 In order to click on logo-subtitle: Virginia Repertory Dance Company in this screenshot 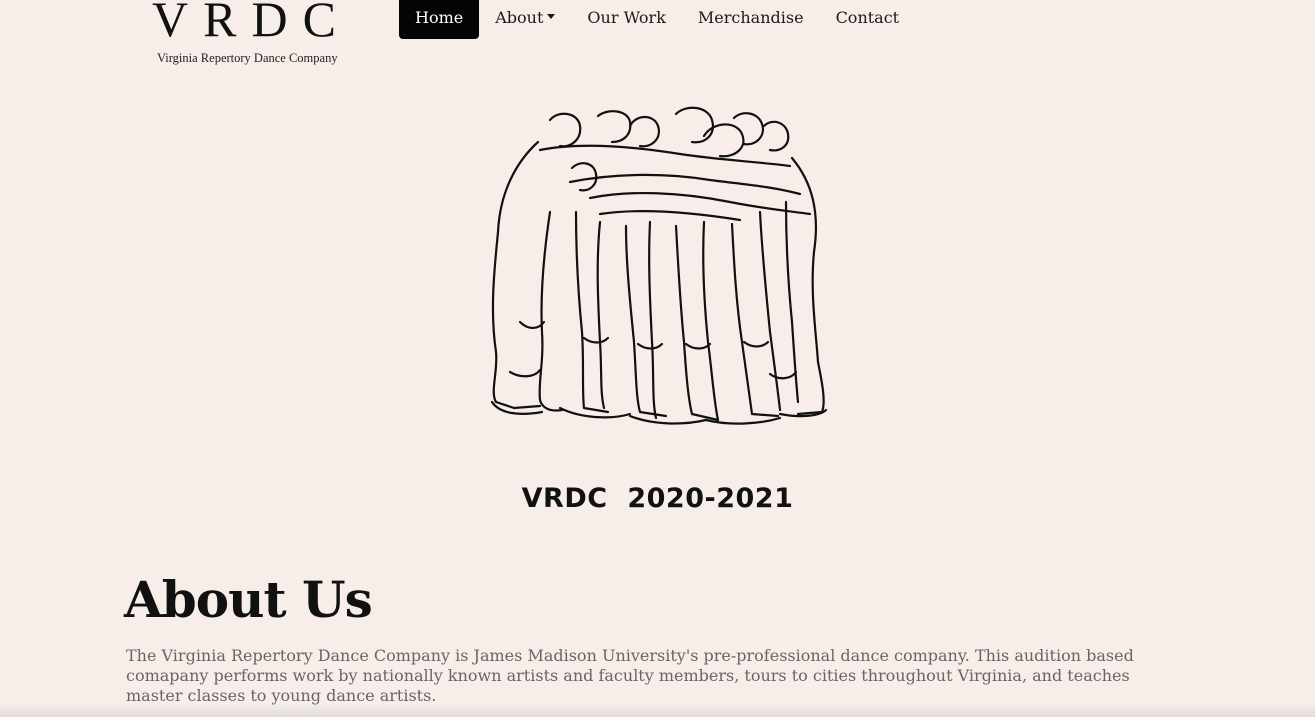, I will do `click(247, 58)`.